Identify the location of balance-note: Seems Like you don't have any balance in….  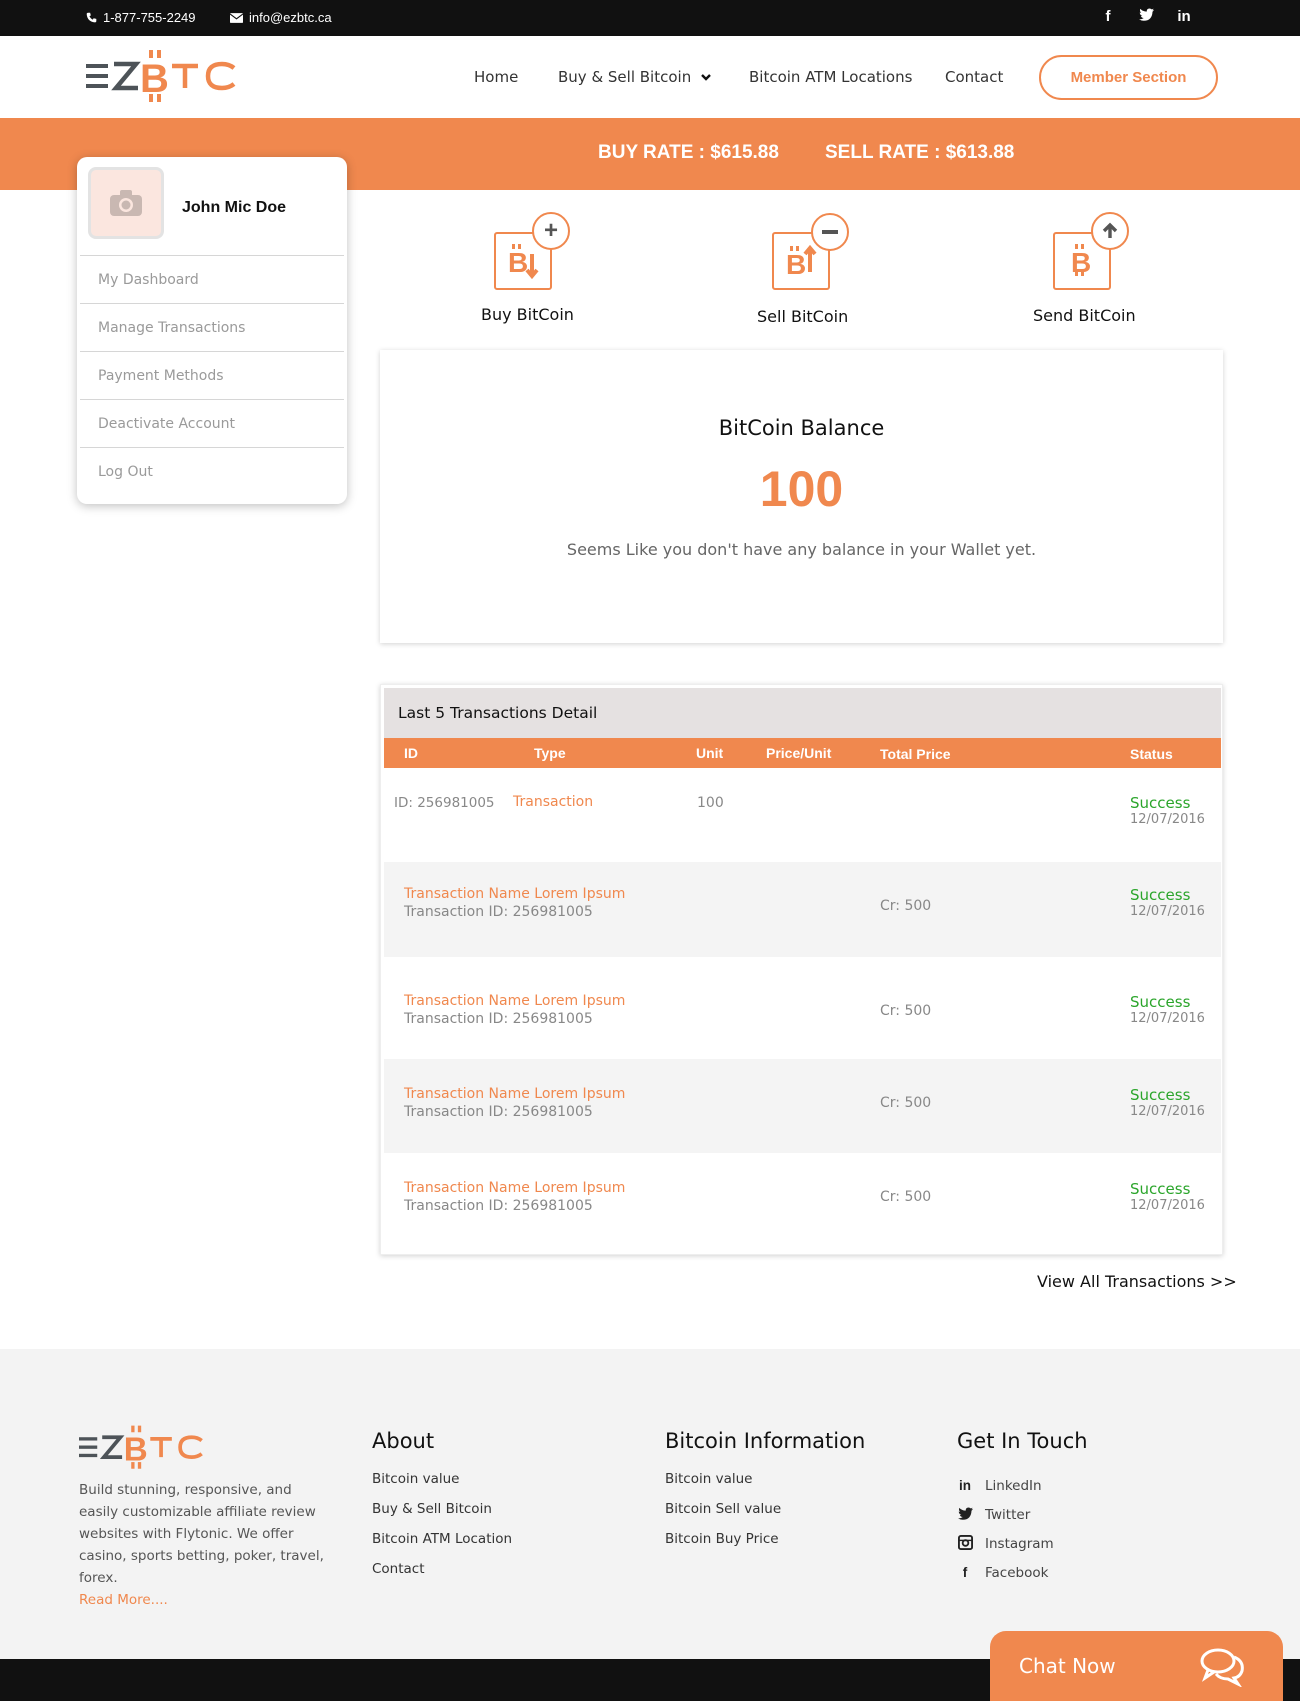
(801, 549).